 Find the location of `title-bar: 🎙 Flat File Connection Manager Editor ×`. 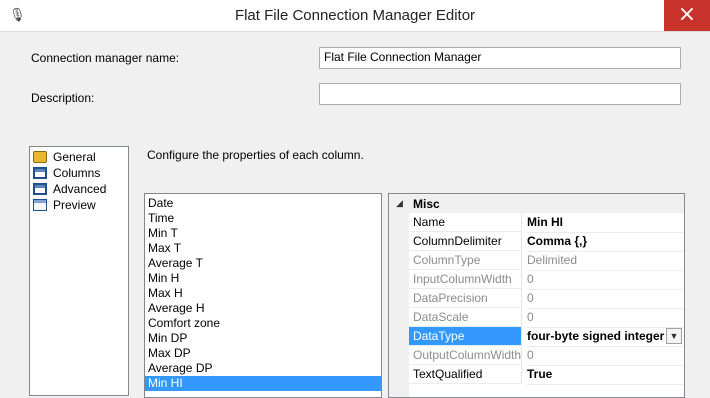

title-bar: 🎙 Flat File Connection Manager Editor × is located at coordinates (355, 16).